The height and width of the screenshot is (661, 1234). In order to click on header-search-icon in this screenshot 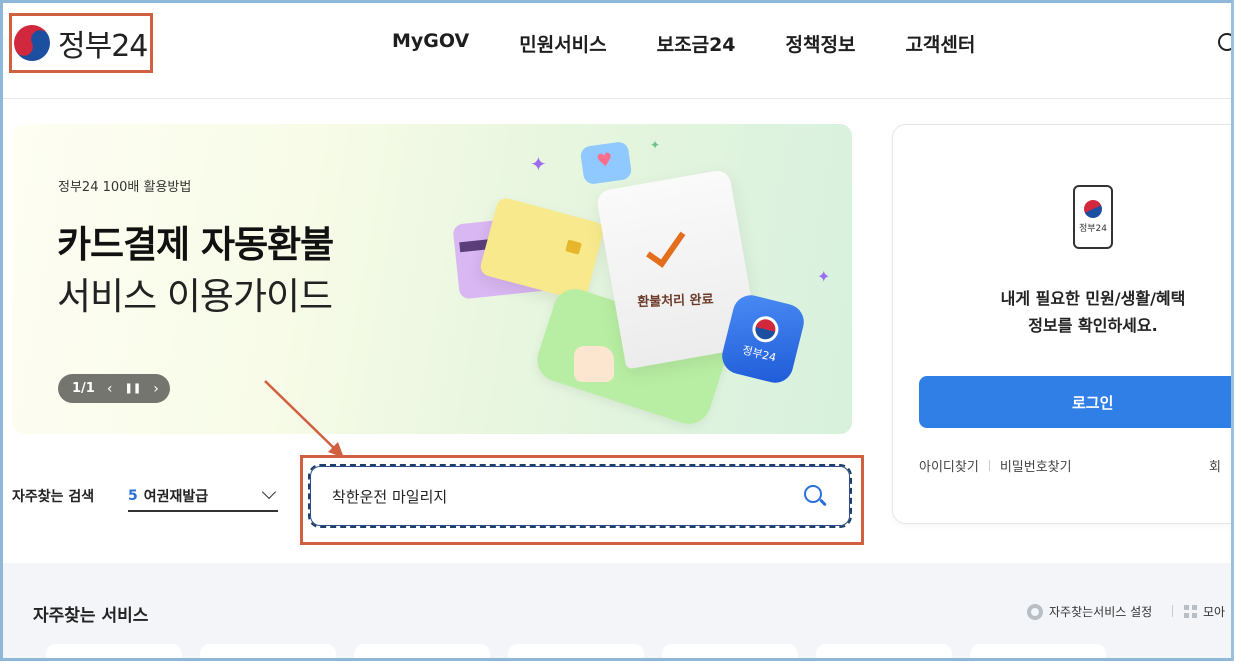, I will do `click(1226, 42)`.